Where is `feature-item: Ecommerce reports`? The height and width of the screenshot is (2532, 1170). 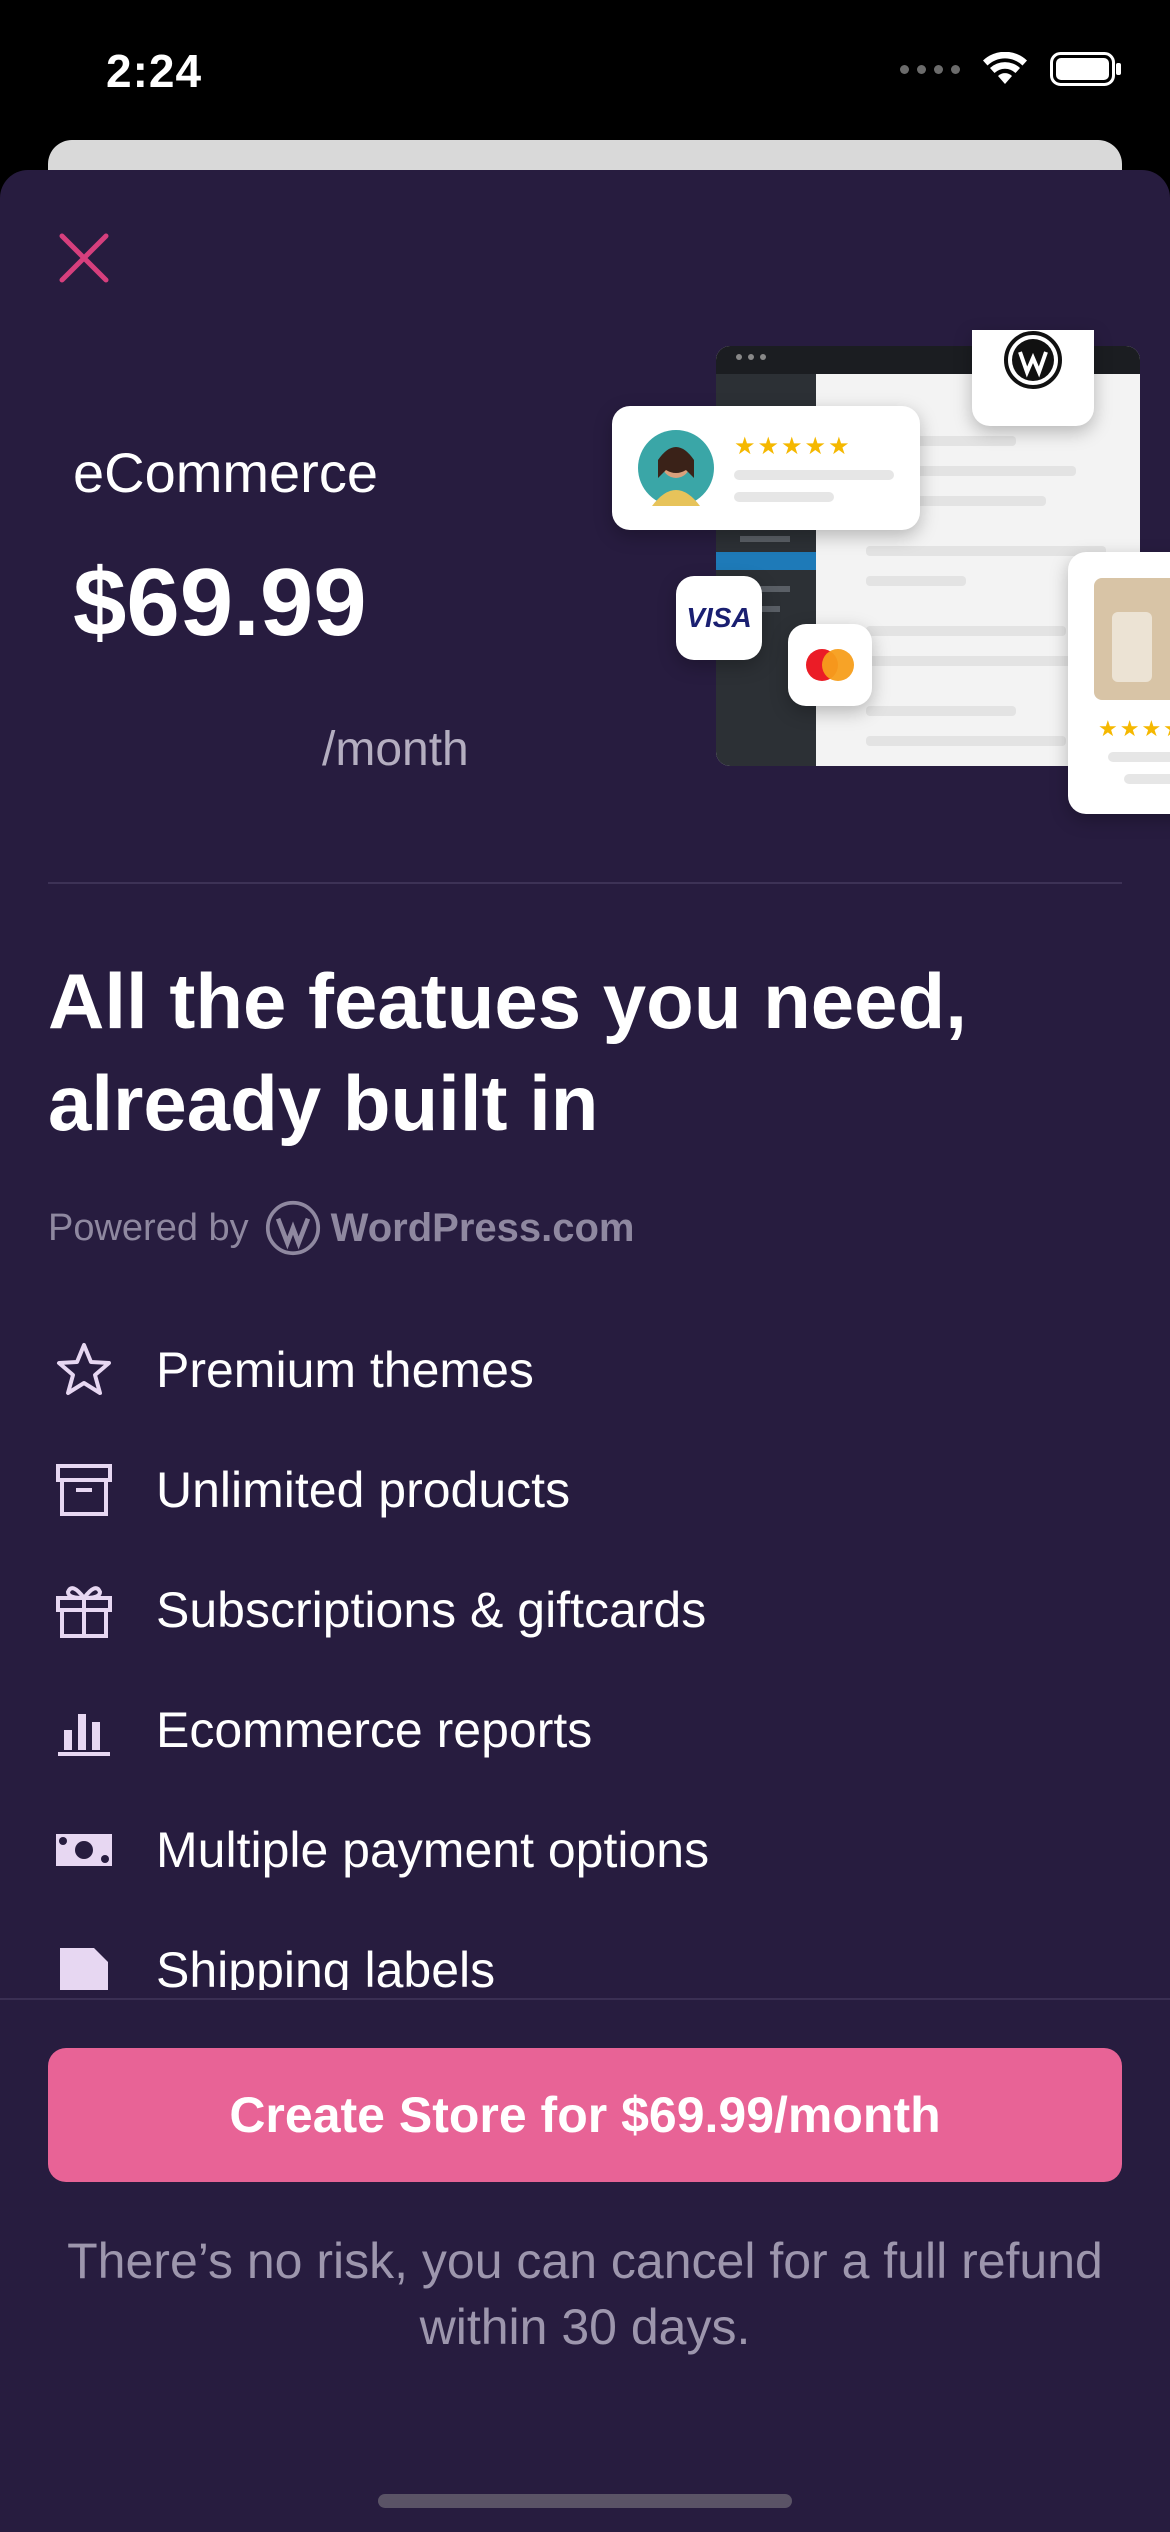
feature-item: Ecommerce reports is located at coordinates (320, 1730).